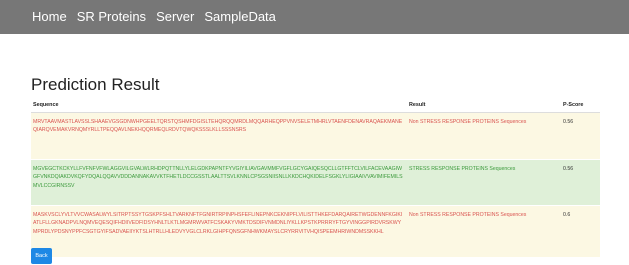 Image resolution: width=629 pixels, height=265 pixels. What do you see at coordinates (484, 106) in the screenshot?
I see `result-column-header: Result` at bounding box center [484, 106].